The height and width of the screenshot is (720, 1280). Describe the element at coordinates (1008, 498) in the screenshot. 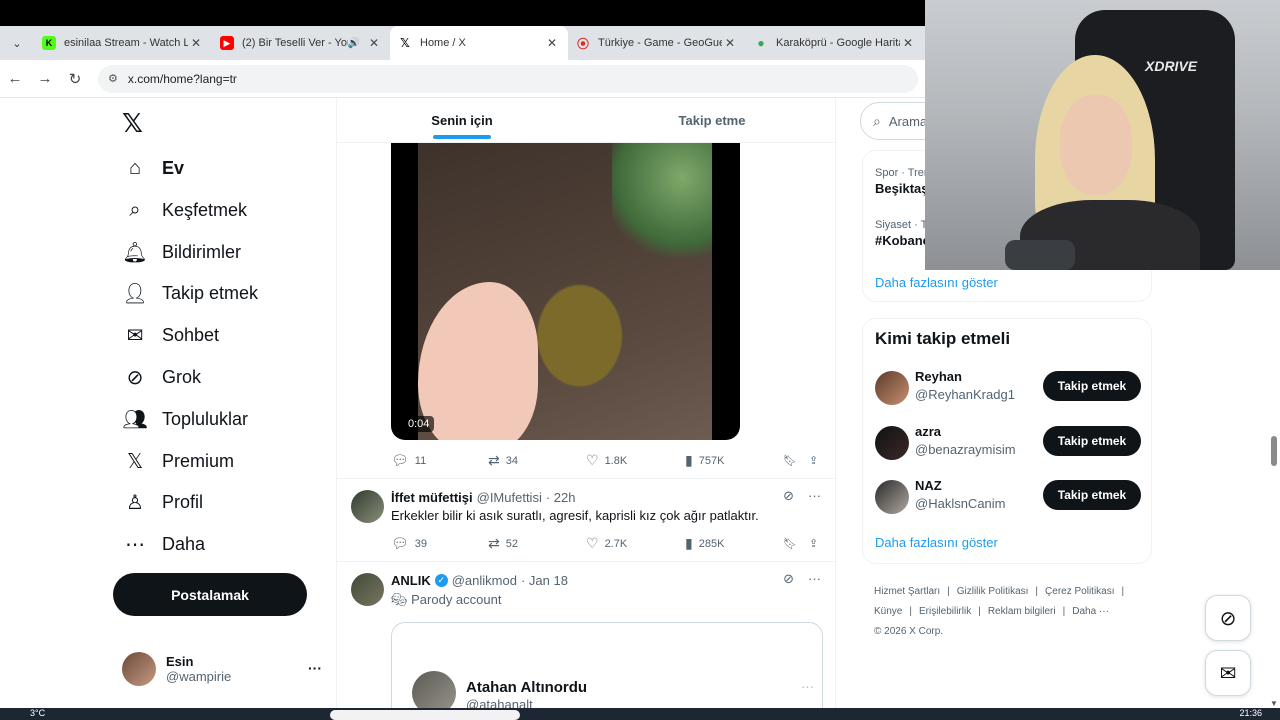

I see `who-to-follow-item: NAZ @HaklsnCanim Takip etmek` at that location.